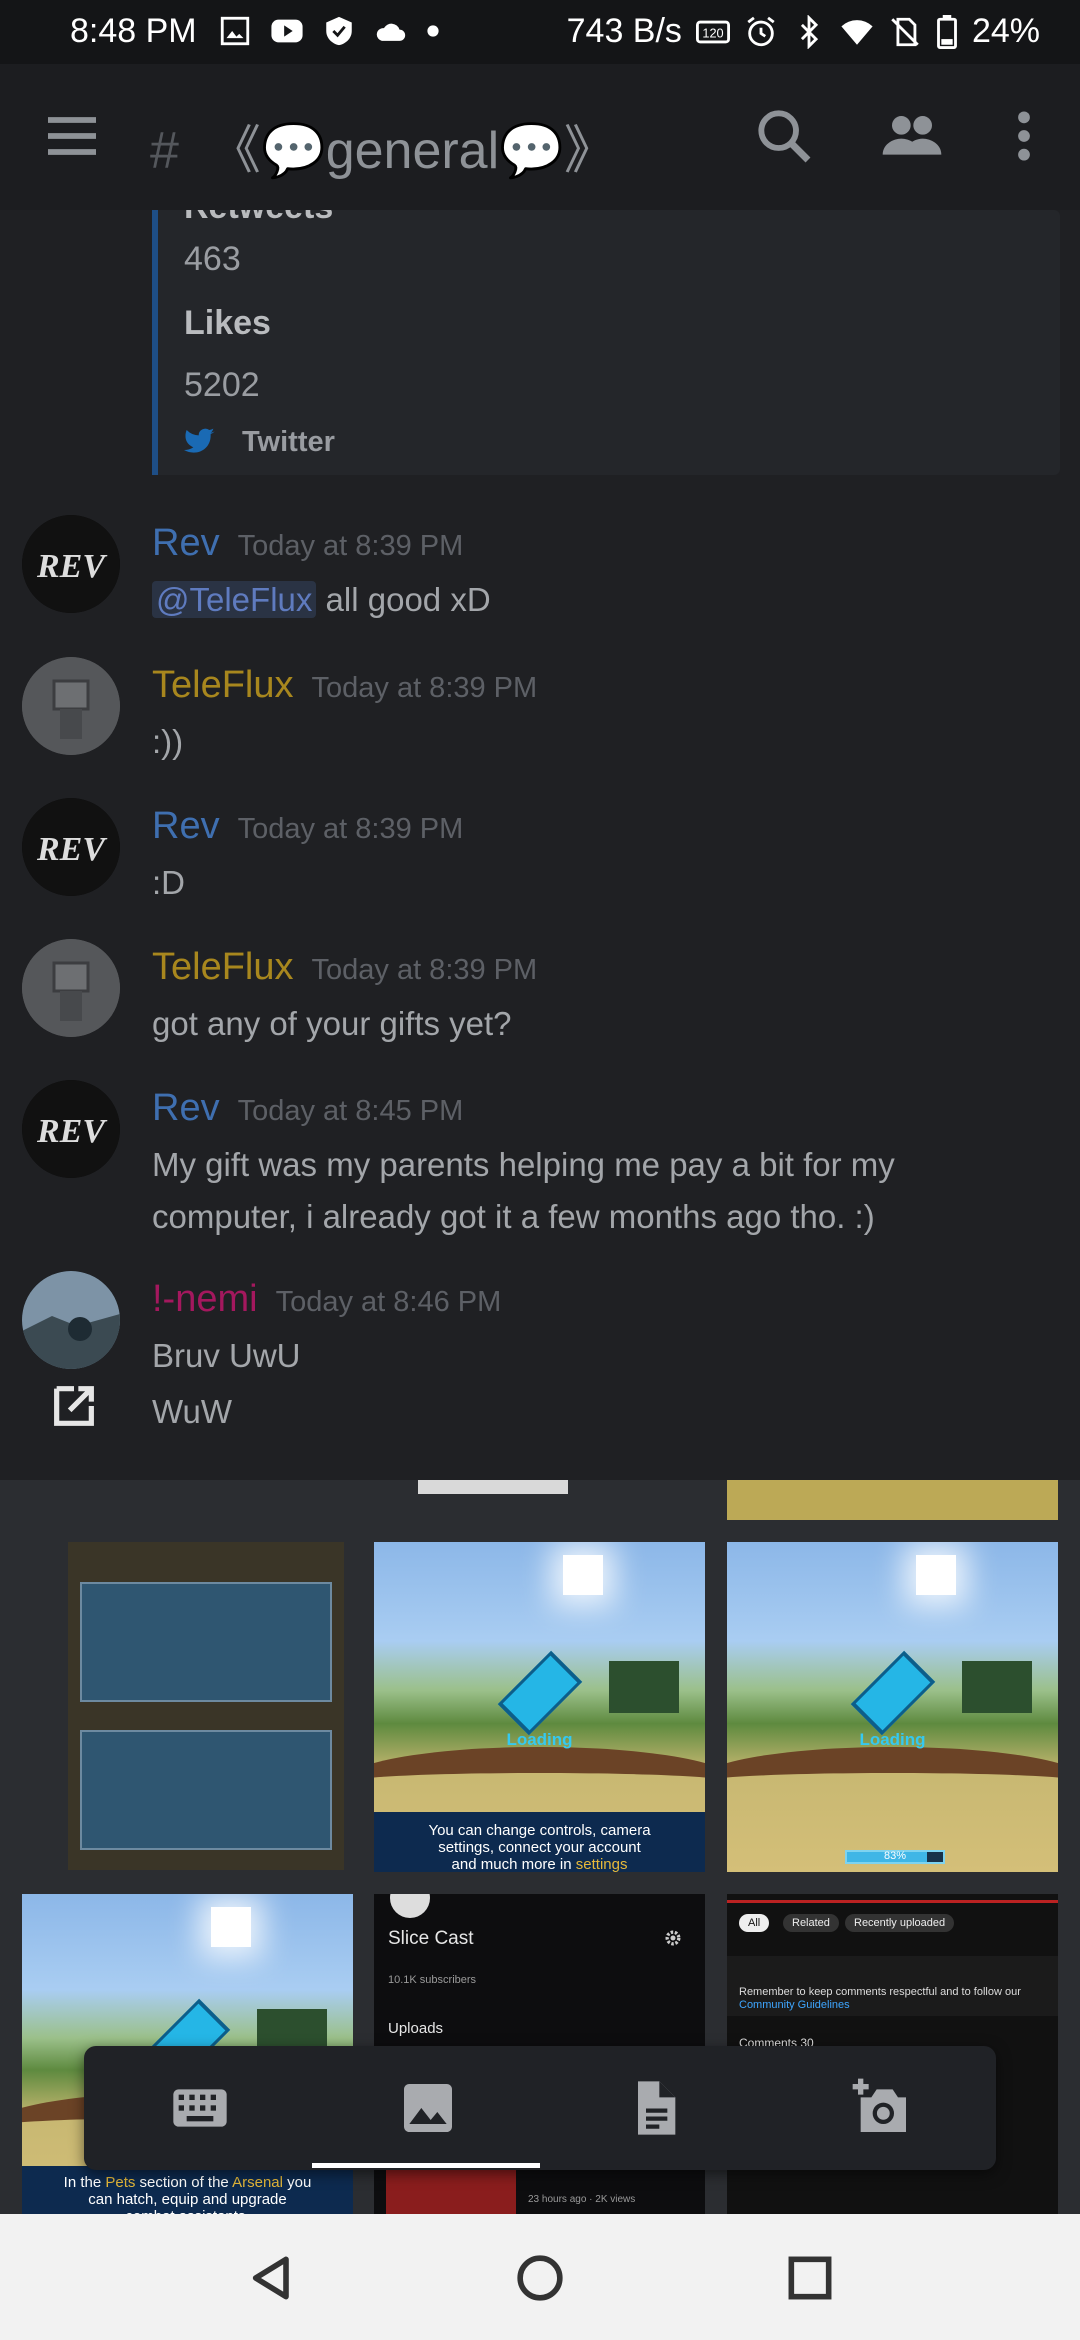  I want to click on status-right-icons: 743 B/s 120 24%, so click(803, 31).